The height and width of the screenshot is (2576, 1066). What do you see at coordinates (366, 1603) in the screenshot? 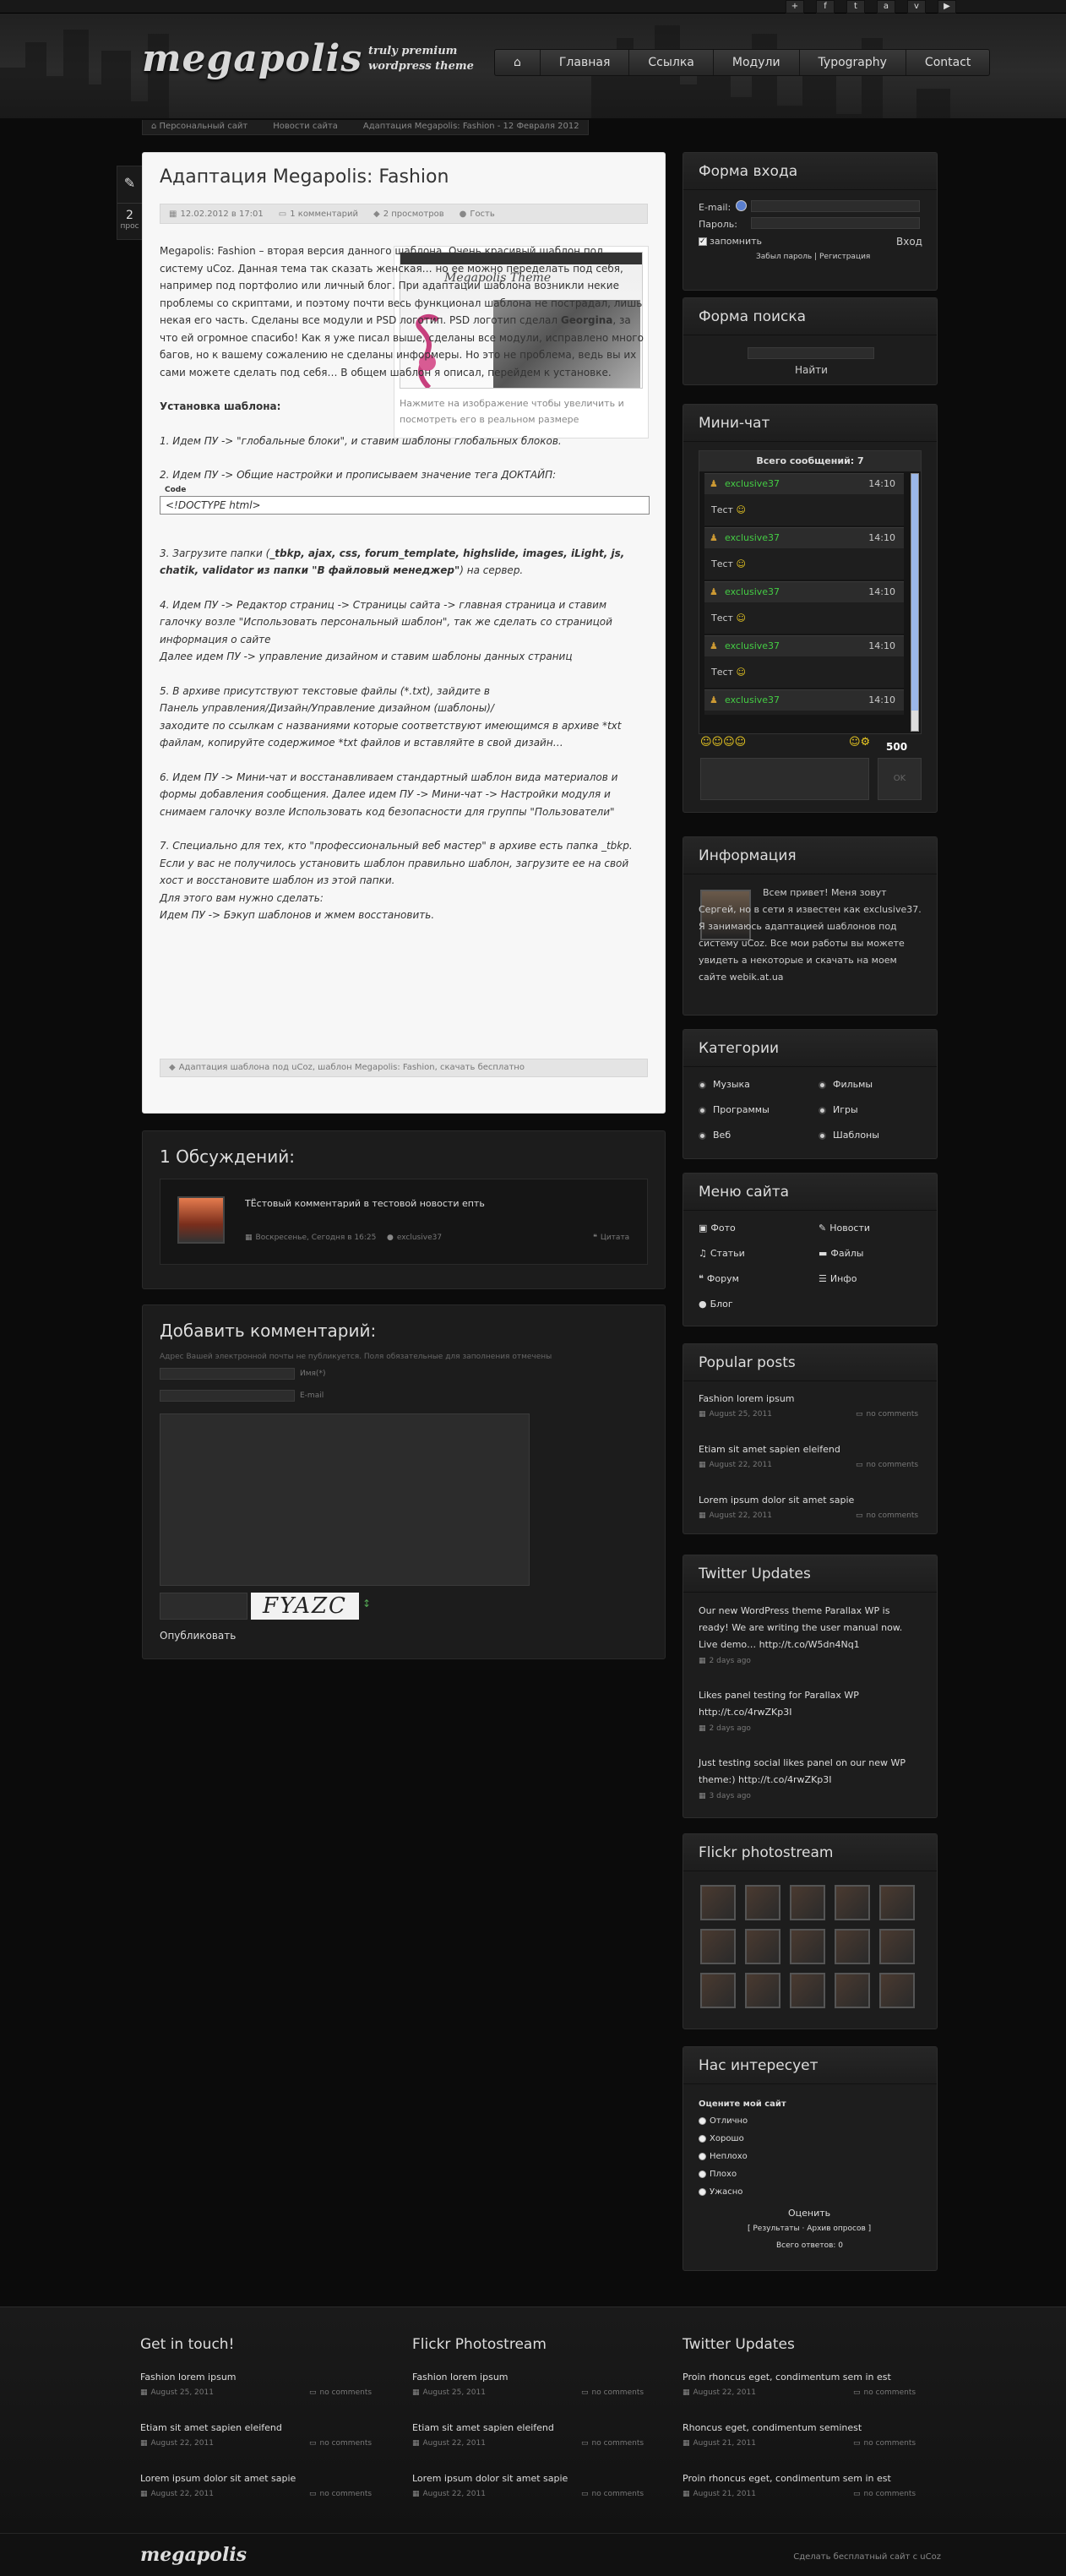
I see `refresh-captcha-icon: ↕` at bounding box center [366, 1603].